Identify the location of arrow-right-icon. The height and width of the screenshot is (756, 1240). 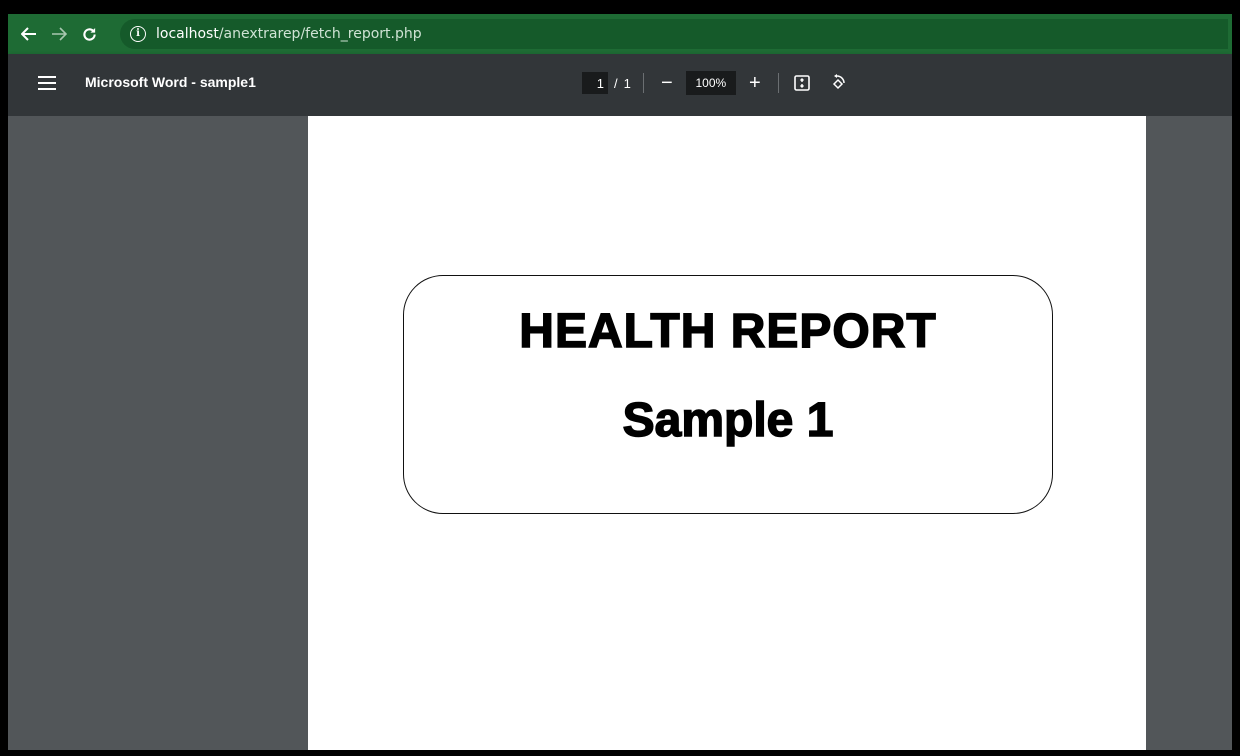
(59, 34).